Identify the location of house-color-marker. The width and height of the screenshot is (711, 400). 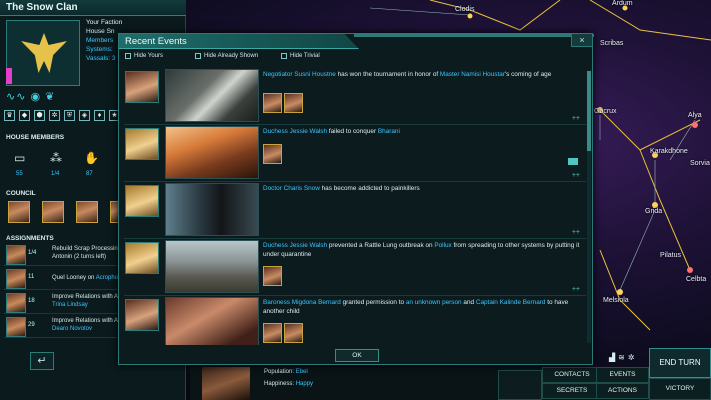
(9, 76).